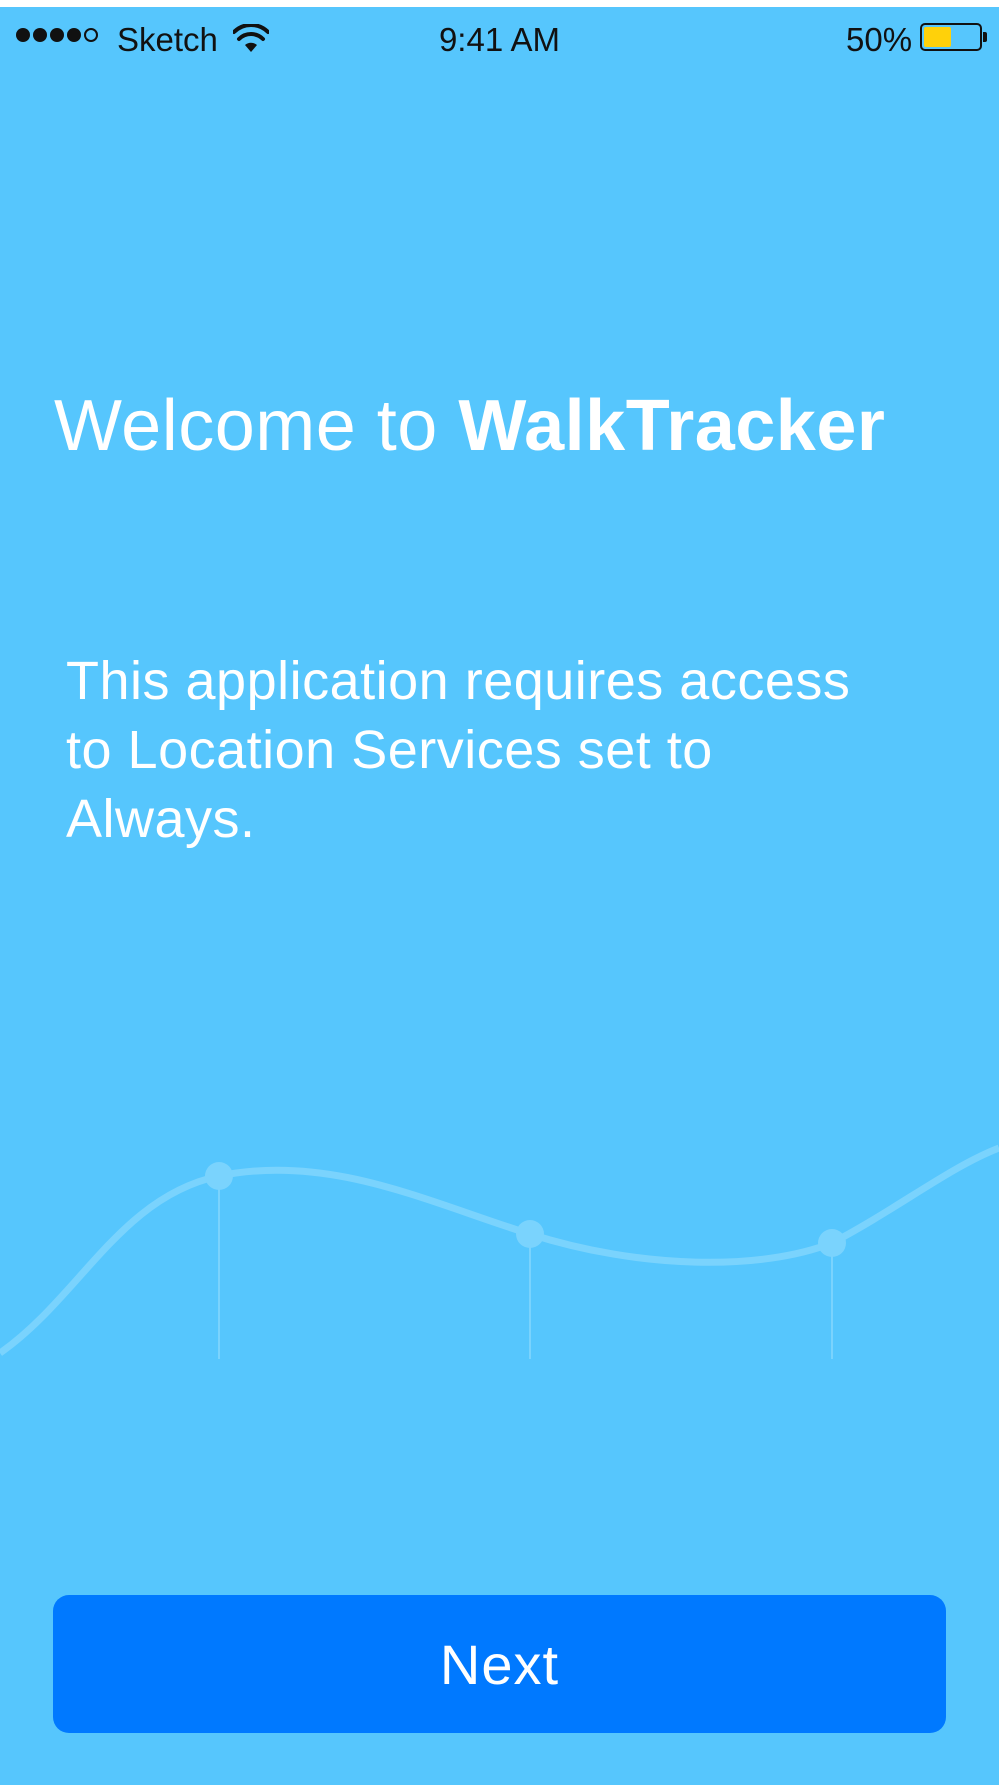  Describe the element at coordinates (672, 426) in the screenshot. I see `app-name: WalkTracker` at that location.